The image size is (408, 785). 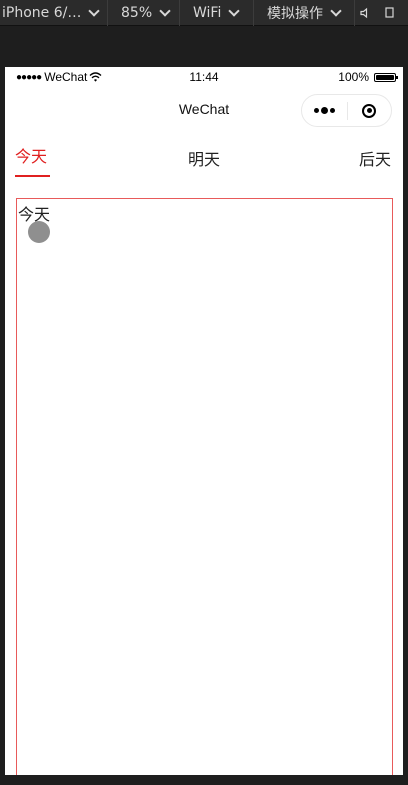 I want to click on speaker-icon, so click(x=364, y=12).